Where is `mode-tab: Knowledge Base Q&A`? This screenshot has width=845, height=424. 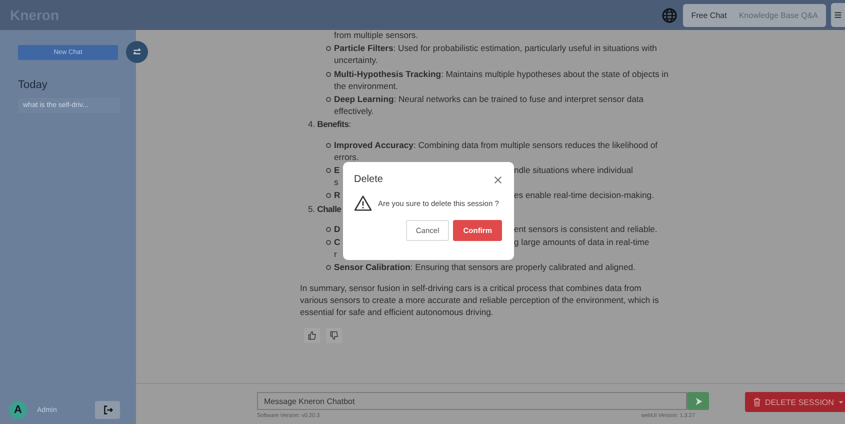
mode-tab: Knowledge Base Q&A is located at coordinates (778, 15).